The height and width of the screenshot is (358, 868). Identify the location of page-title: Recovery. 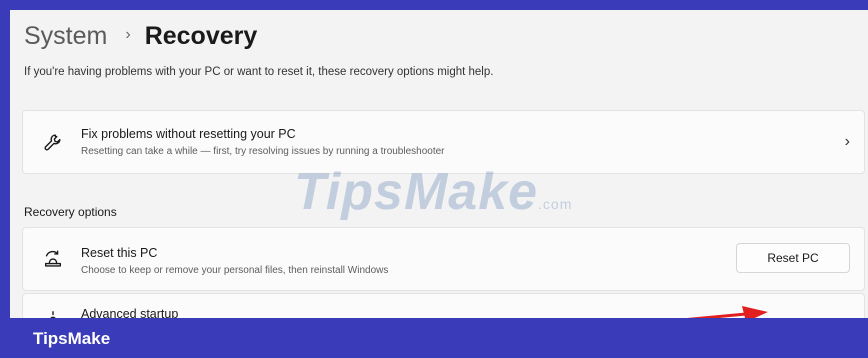
(201, 35).